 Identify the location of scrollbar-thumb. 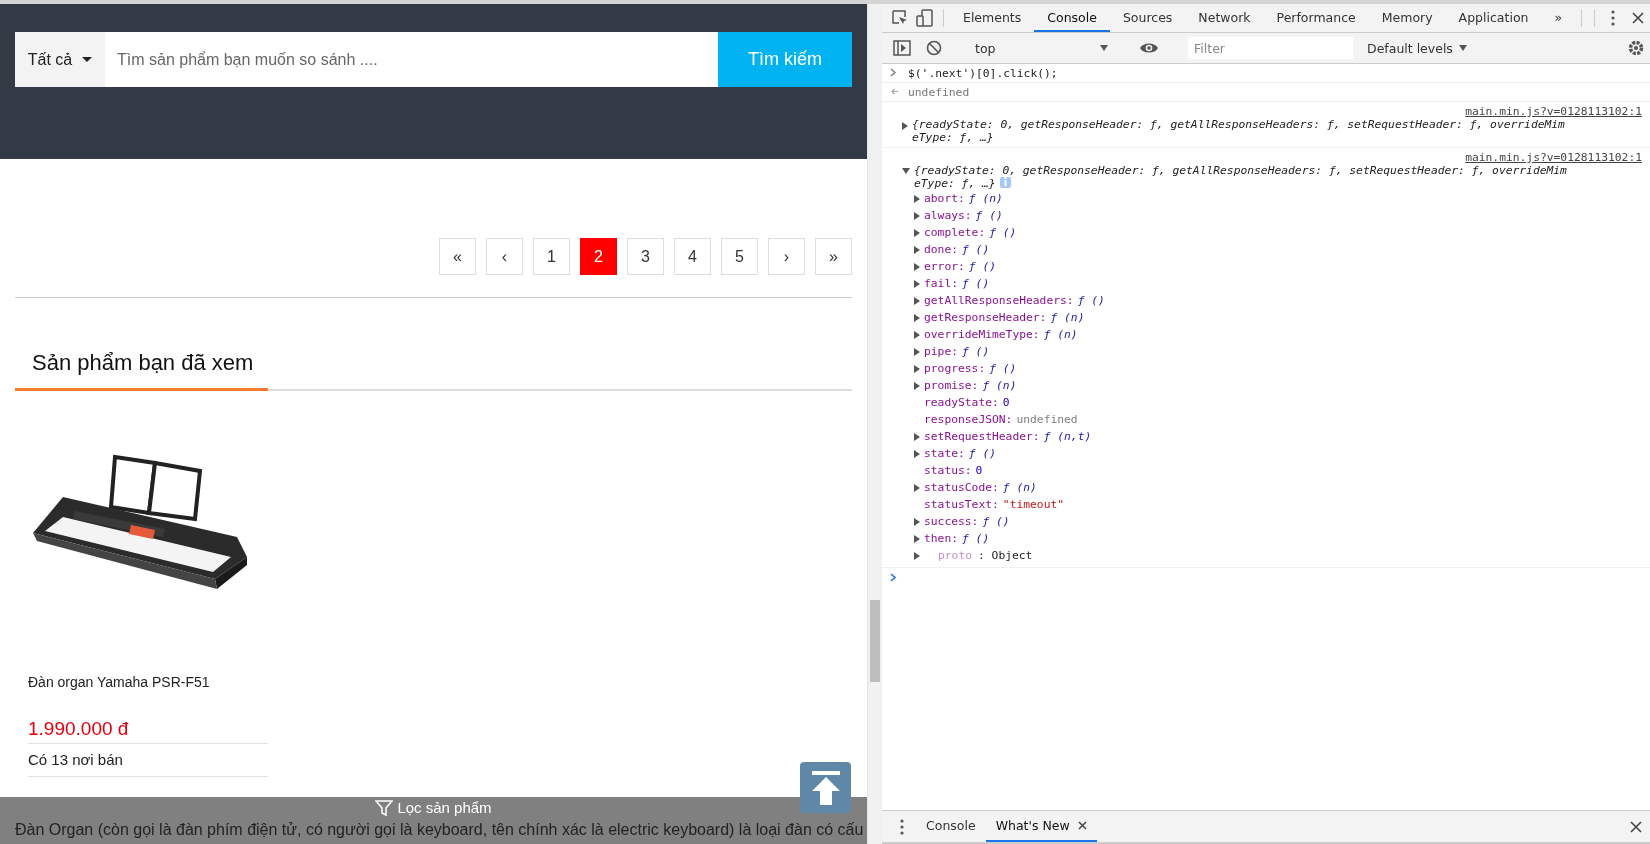
(875, 641).